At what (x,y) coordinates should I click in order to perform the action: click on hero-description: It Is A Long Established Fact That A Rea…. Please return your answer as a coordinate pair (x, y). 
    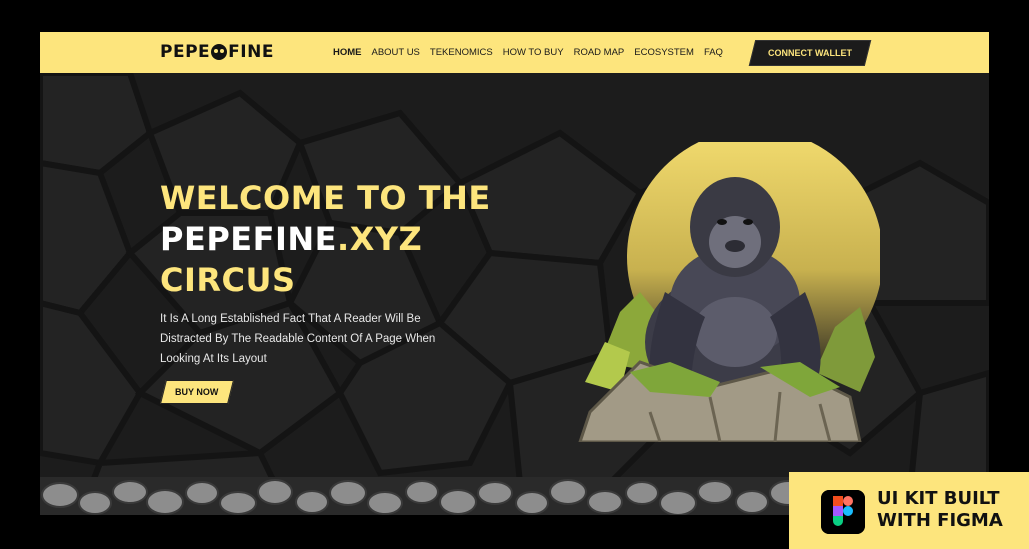
    Looking at the image, I should click on (298, 339).